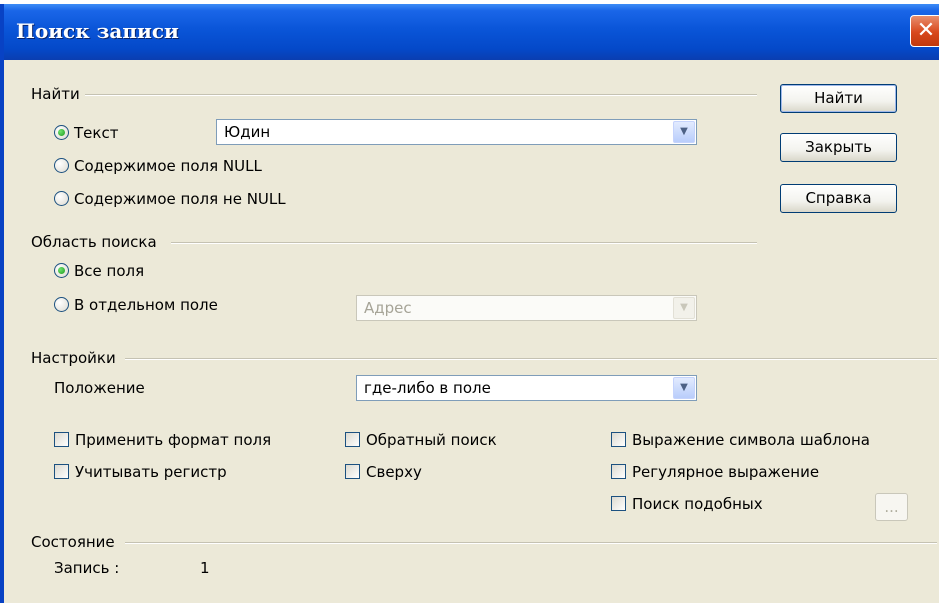 Image resolution: width=939 pixels, height=603 pixels. What do you see at coordinates (61, 439) in the screenshot?
I see `checkbox-apply-field-format` at bounding box center [61, 439].